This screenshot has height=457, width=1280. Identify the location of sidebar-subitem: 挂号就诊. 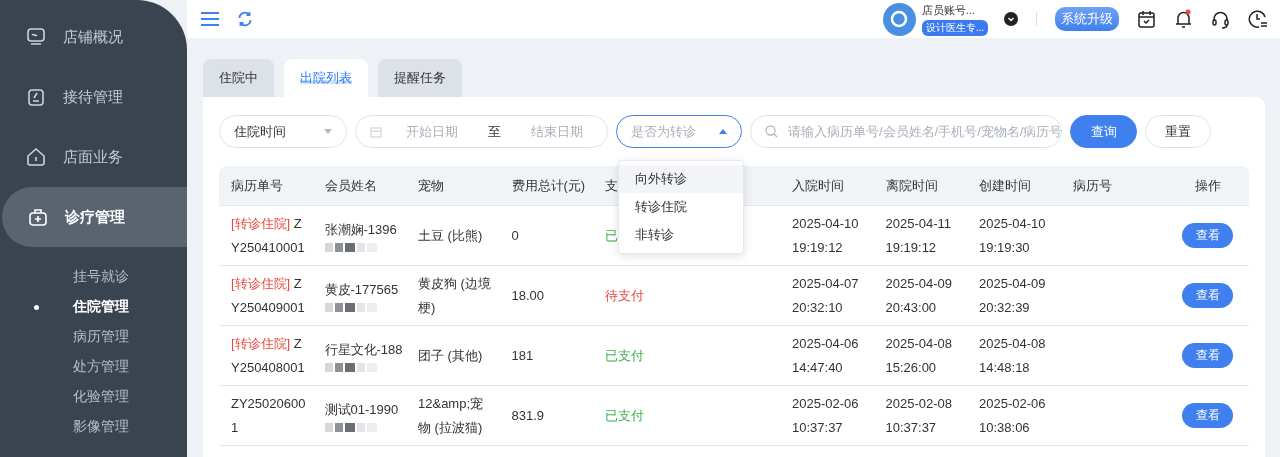
(93, 277).